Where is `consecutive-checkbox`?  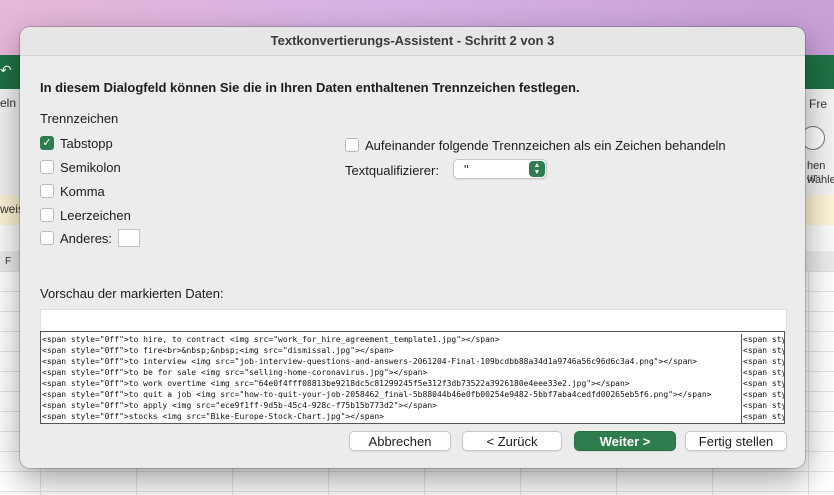 consecutive-checkbox is located at coordinates (352, 145).